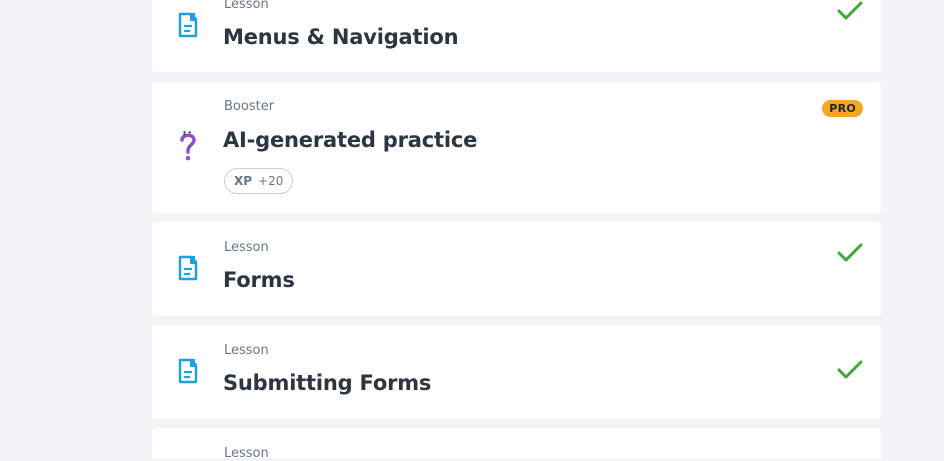  Describe the element at coordinates (341, 37) in the screenshot. I see `lesson-title: Menus & Navigation` at that location.